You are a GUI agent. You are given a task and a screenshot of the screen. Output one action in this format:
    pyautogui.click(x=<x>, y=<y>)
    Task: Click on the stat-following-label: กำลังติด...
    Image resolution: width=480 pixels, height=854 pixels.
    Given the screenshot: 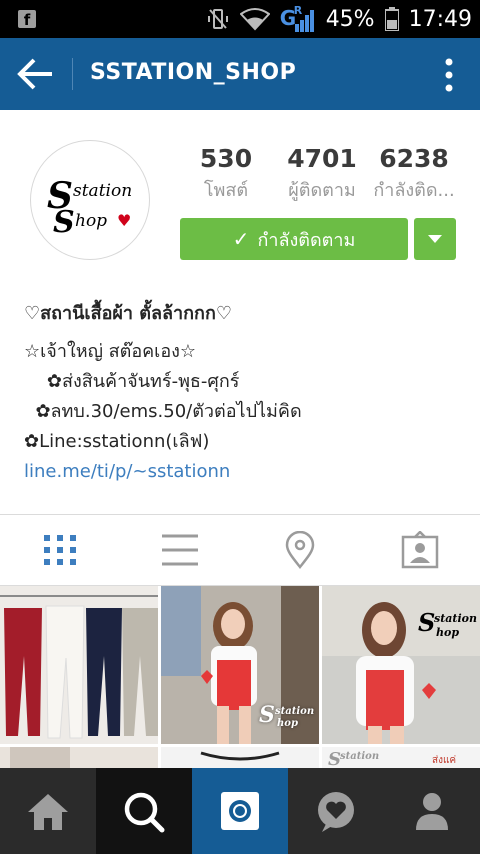 What is the action you would take?
    pyautogui.click(x=414, y=190)
    